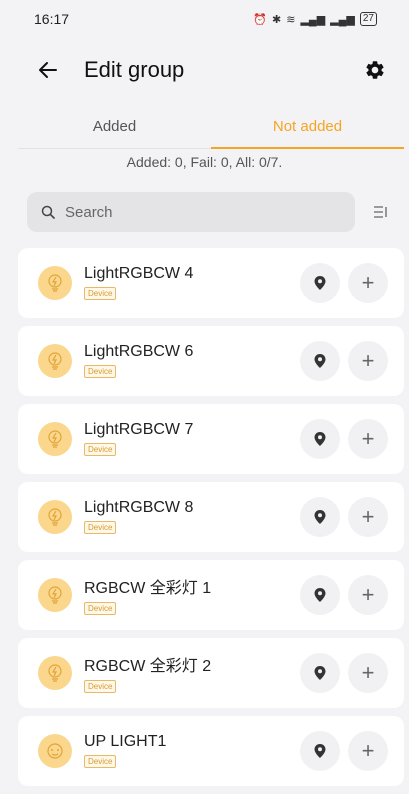 The image size is (409, 794). What do you see at coordinates (139, 273) in the screenshot?
I see `device-name: LightRGBCW 4` at bounding box center [139, 273].